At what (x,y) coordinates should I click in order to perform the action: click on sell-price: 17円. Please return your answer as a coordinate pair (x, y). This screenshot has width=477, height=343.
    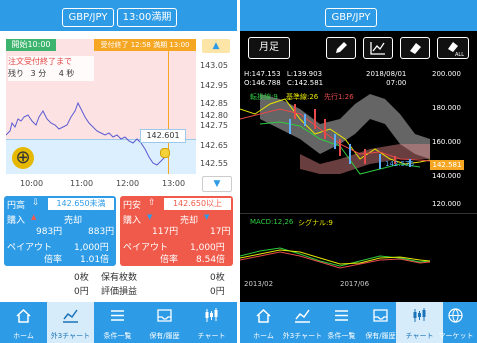
    Looking at the image, I should click on (220, 232).